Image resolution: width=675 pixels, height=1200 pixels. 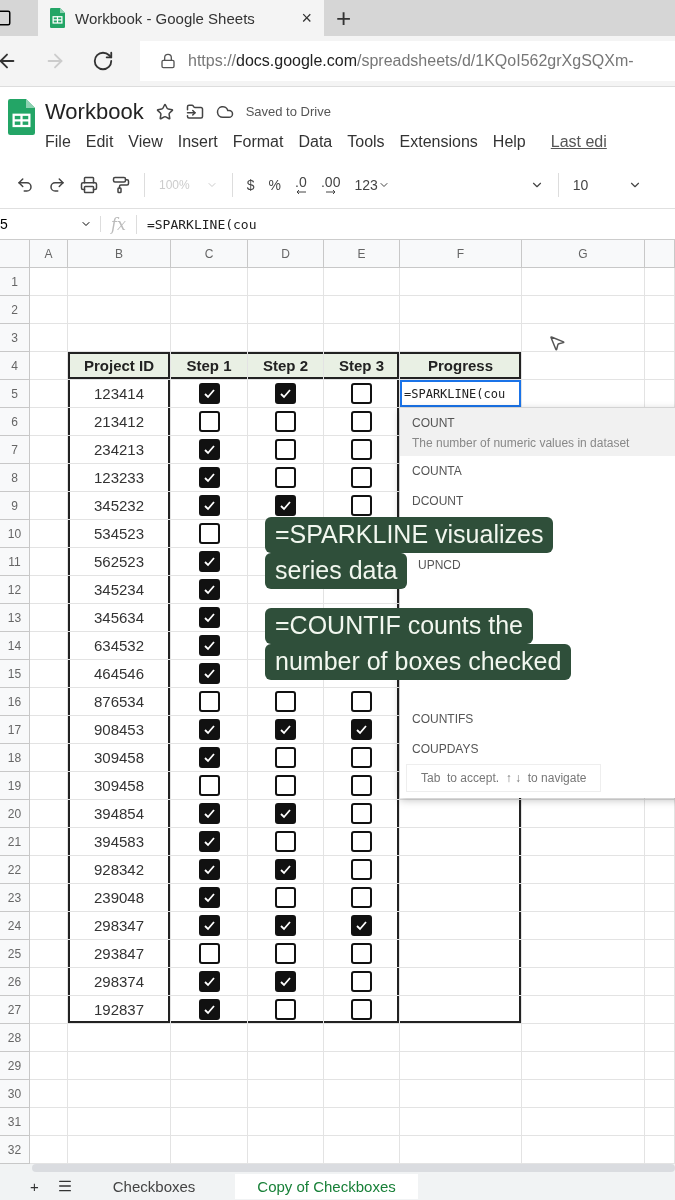 I want to click on row-number: 12, so click(x=15, y=590).